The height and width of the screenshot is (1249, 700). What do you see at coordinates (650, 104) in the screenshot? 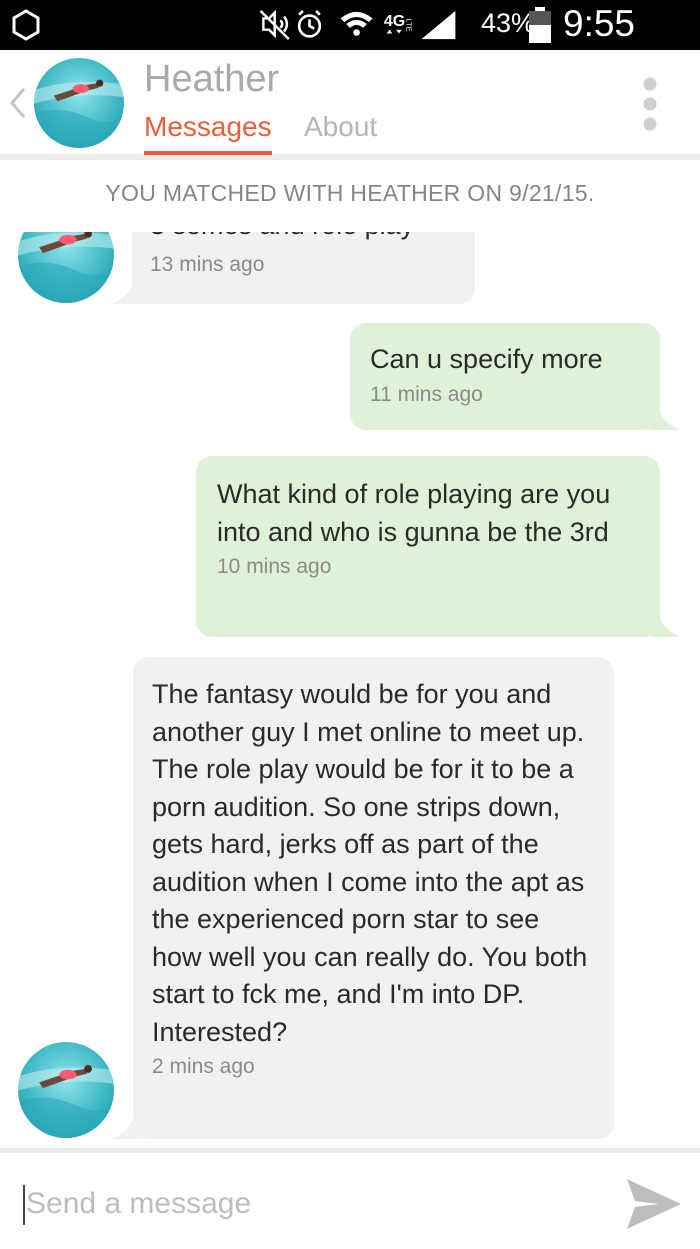
I see `overflow-menu-icon` at bounding box center [650, 104].